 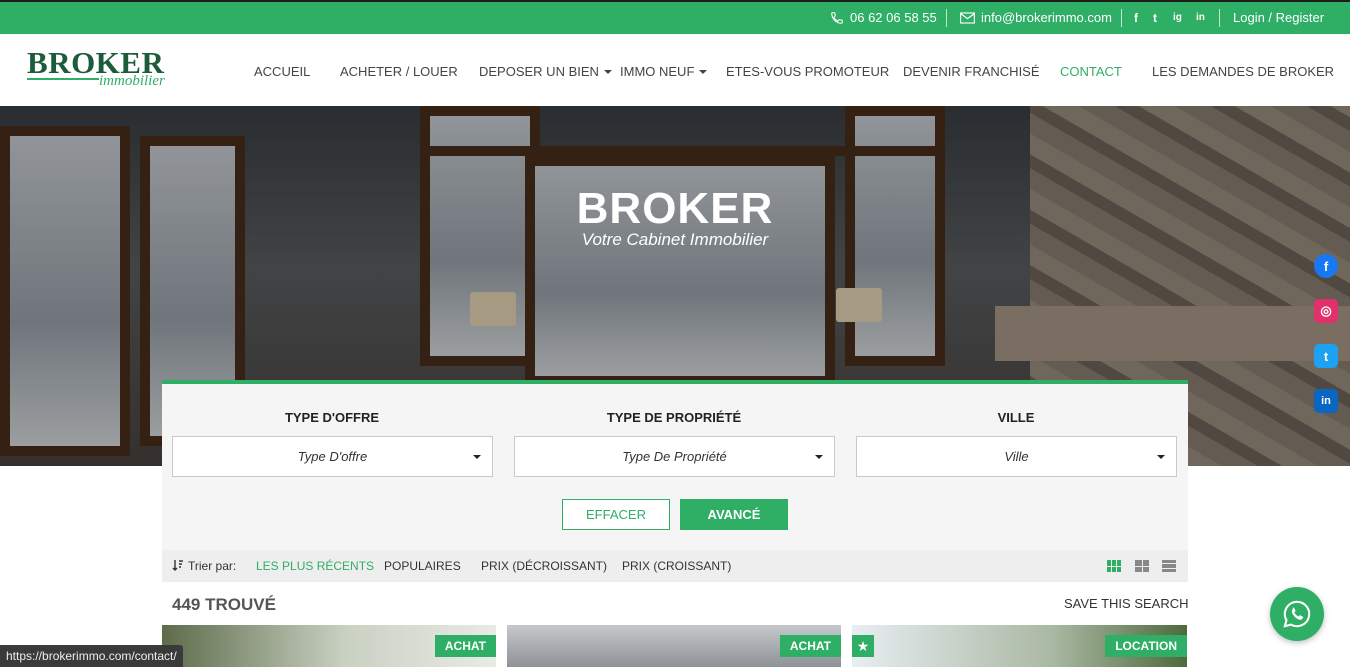 I want to click on city-value: Ville, so click(x=1016, y=456).